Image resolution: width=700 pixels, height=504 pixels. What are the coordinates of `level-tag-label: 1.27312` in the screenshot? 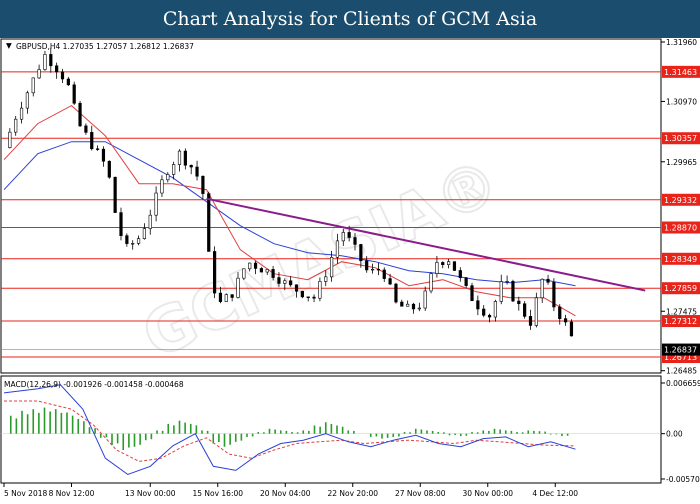 It's located at (680, 321).